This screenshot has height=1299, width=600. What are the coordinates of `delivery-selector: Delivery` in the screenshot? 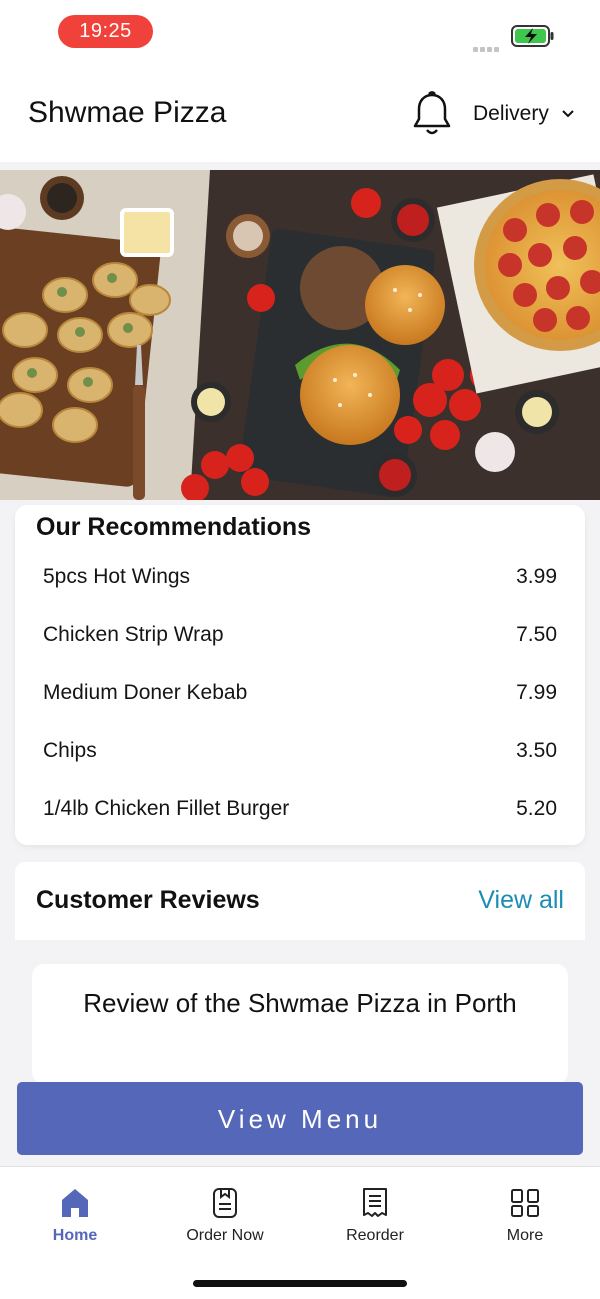 It's located at (524, 114).